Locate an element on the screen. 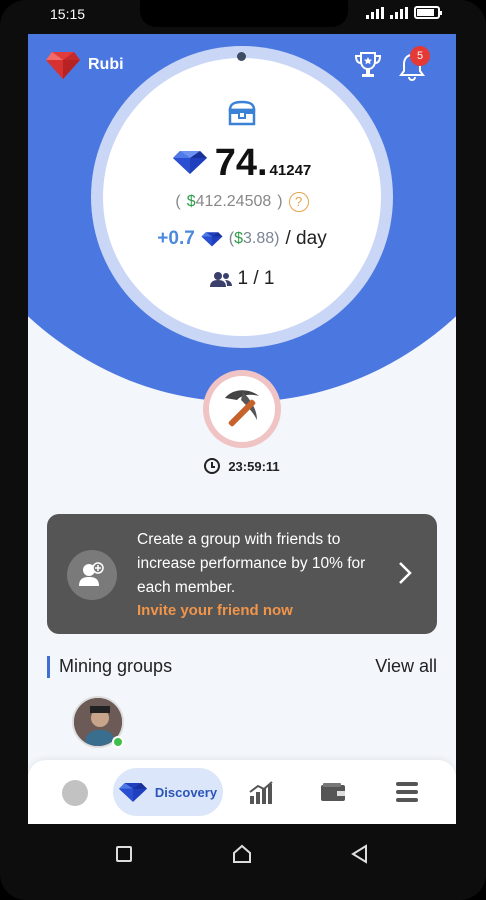 Image resolution: width=486 pixels, height=900 pixels. camera-notch is located at coordinates (244, 13).